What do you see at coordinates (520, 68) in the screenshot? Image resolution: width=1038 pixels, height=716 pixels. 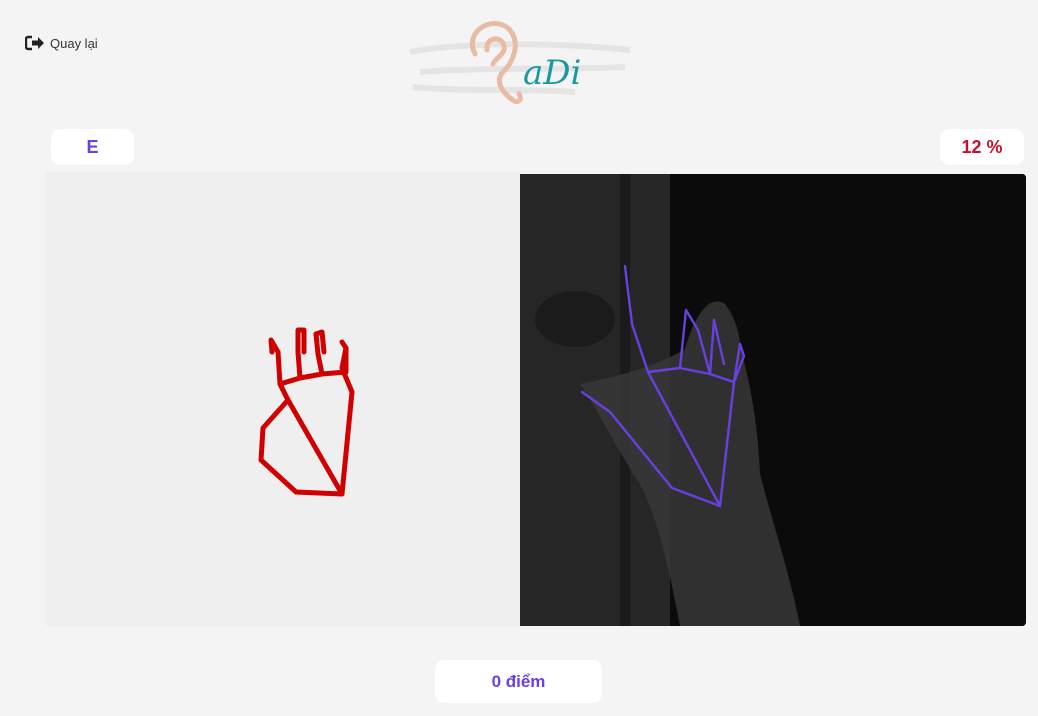 I see `brush-strokes` at bounding box center [520, 68].